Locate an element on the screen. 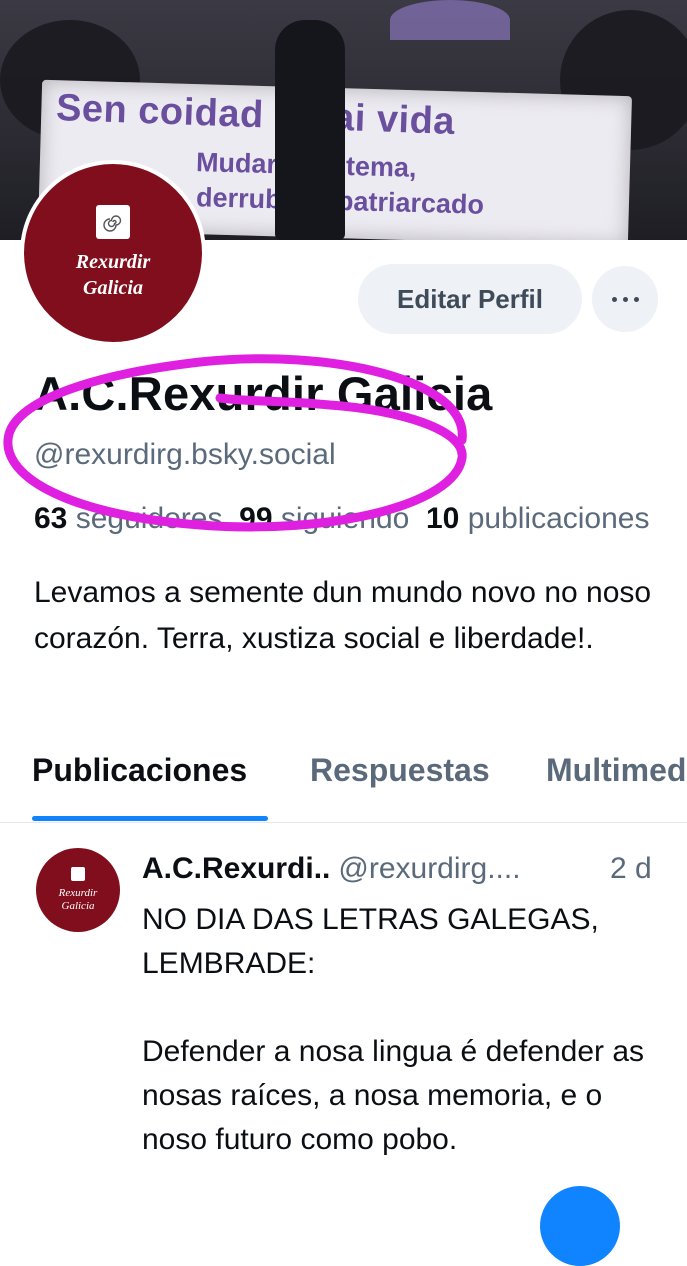  following-count: 99 is located at coordinates (256, 518).